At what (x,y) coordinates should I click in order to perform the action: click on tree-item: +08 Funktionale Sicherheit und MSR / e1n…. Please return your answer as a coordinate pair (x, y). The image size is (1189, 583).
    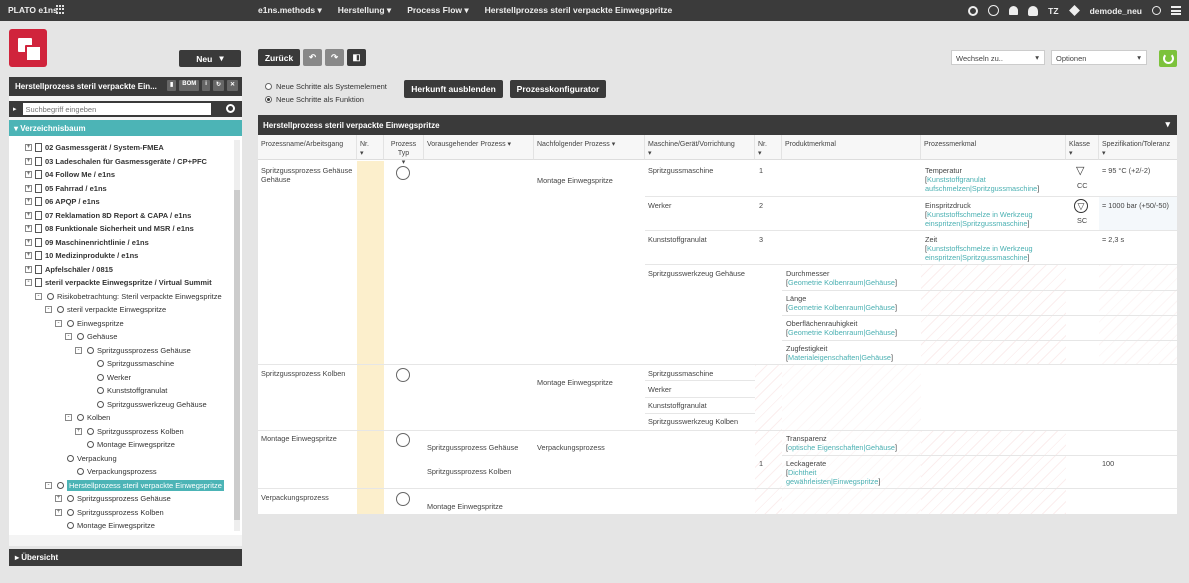
    Looking at the image, I should click on (109, 228).